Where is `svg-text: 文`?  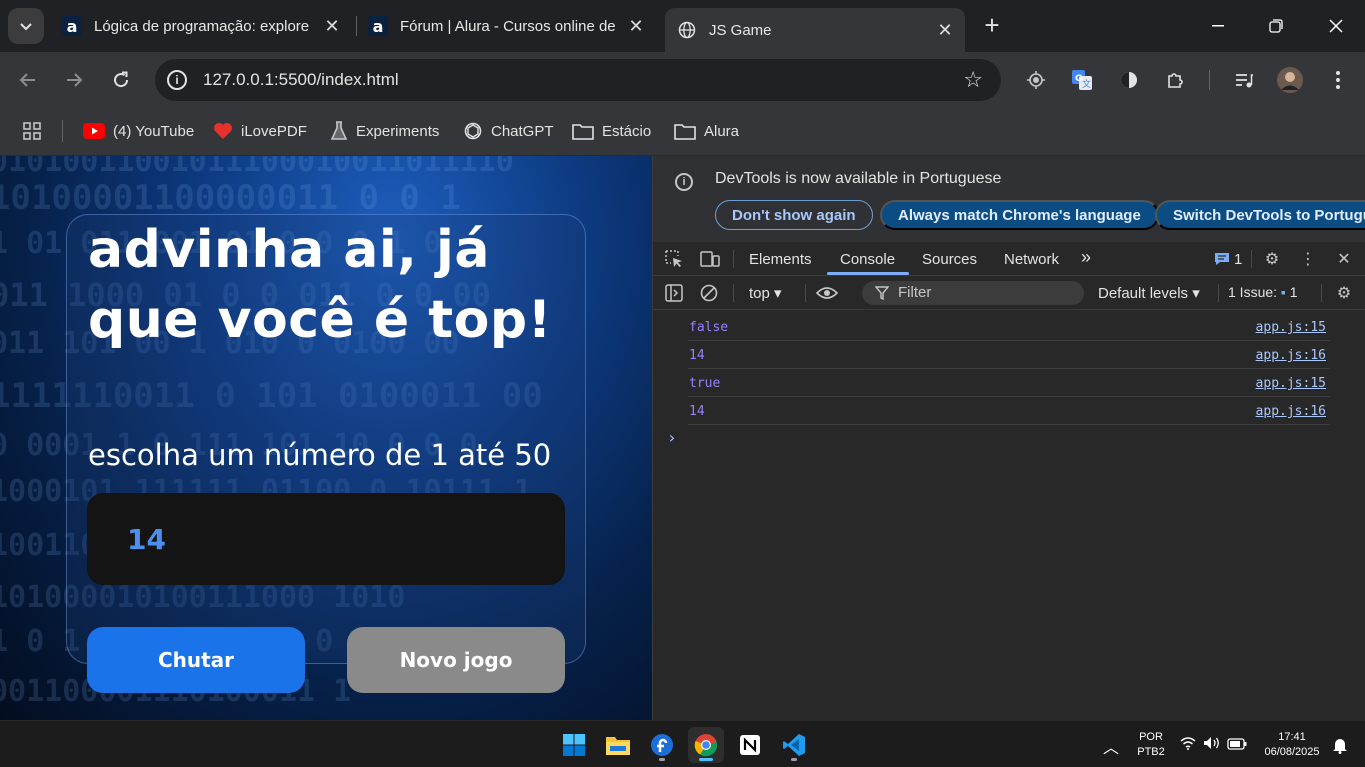 svg-text: 文 is located at coordinates (1086, 84).